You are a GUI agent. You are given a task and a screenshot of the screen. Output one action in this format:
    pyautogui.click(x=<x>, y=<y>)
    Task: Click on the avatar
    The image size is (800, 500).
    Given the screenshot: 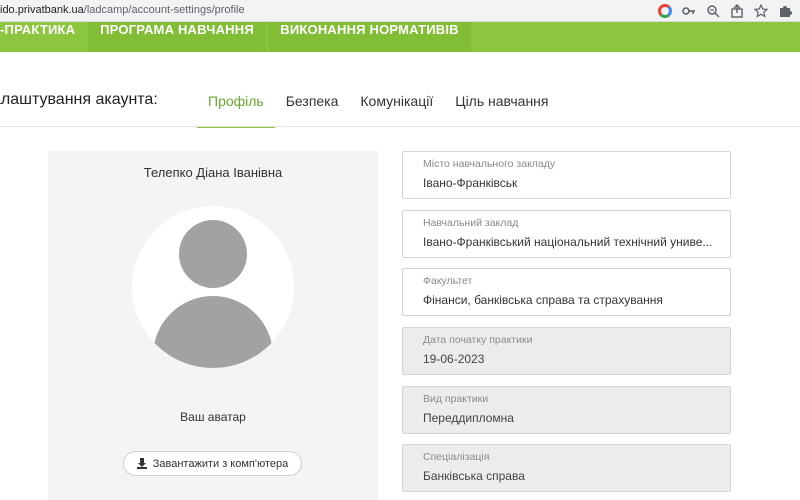 What is the action you would take?
    pyautogui.click(x=213, y=287)
    